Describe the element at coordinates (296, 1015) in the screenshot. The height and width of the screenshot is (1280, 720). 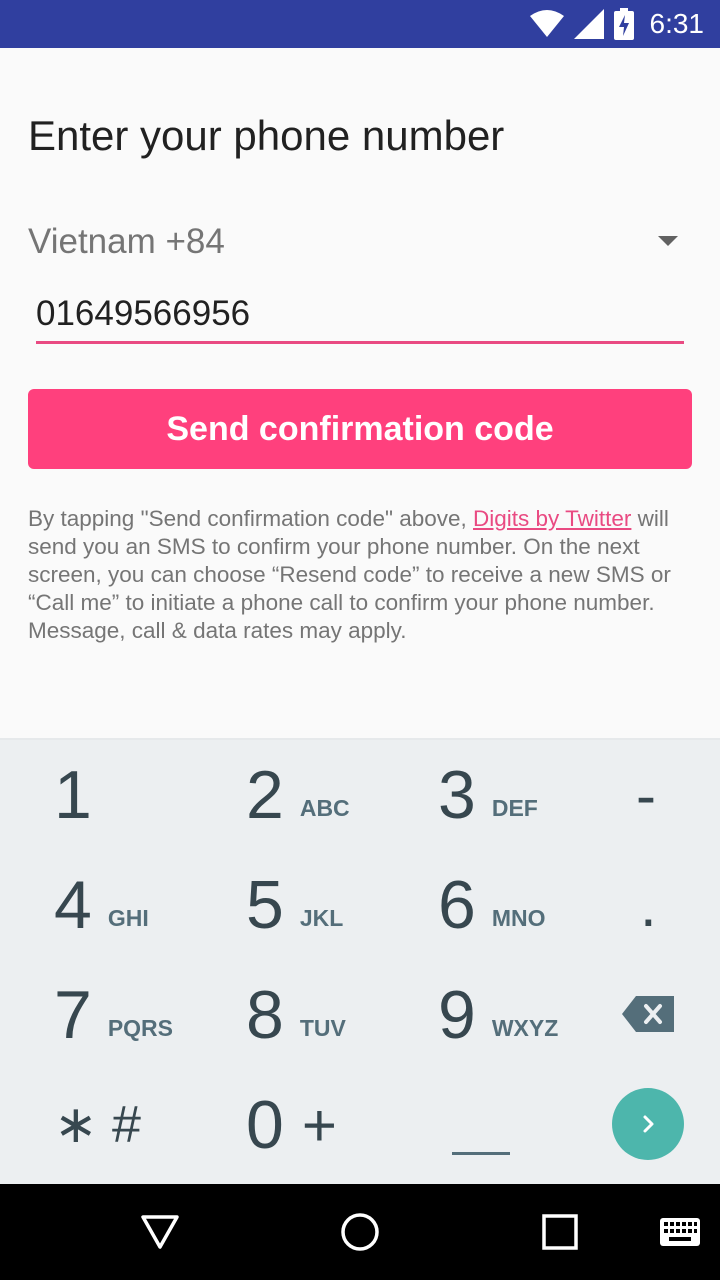
I see `key-8: 8 TUV` at that location.